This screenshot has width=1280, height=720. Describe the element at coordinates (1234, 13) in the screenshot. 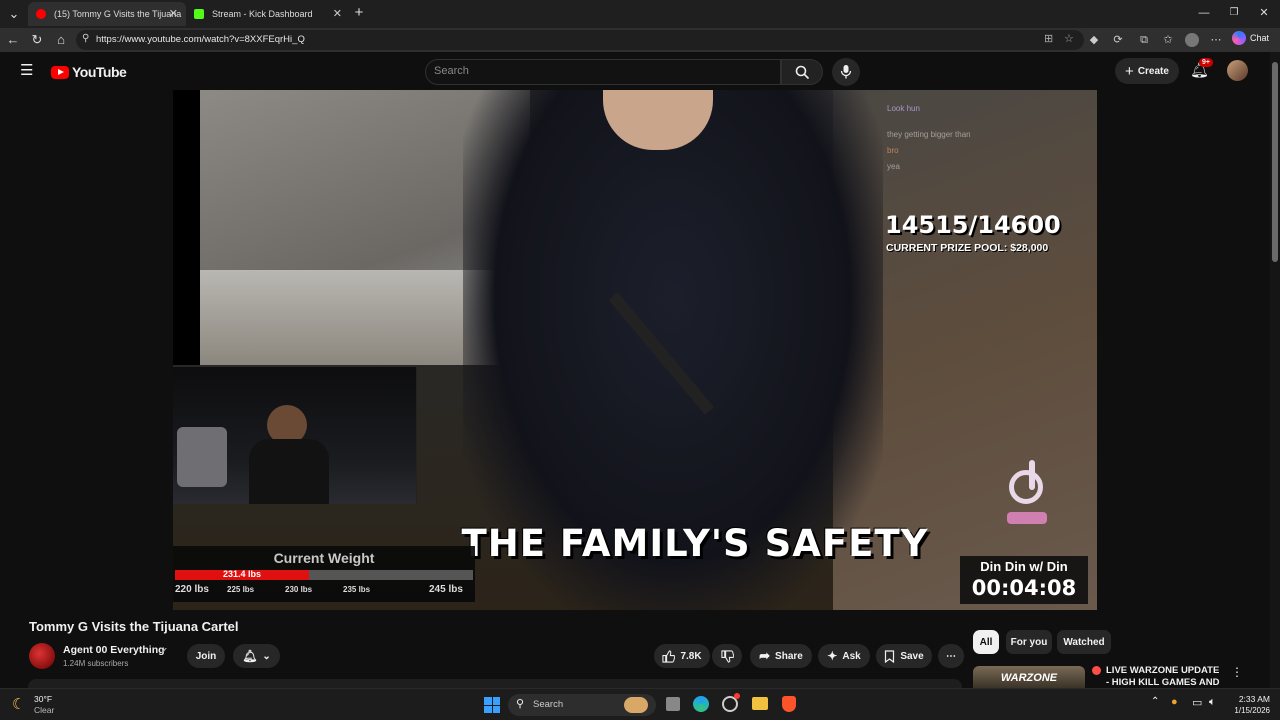

I see `restore-icon: ❐` at that location.